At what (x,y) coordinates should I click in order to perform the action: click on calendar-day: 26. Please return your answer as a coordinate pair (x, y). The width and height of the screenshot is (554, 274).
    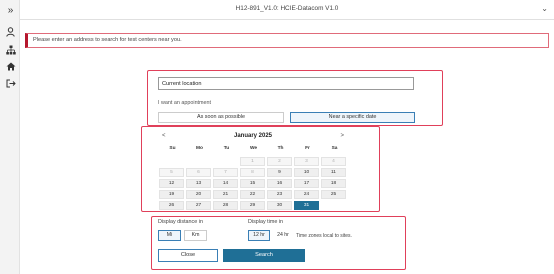
    Looking at the image, I should click on (171, 205).